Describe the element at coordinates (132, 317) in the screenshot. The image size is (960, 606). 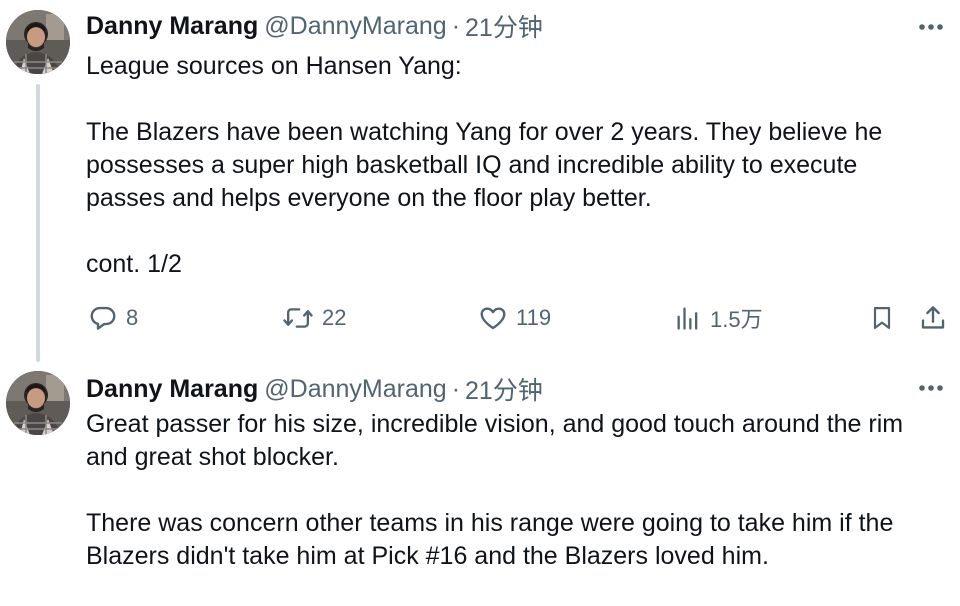
I see `reply-count: 8` at that location.